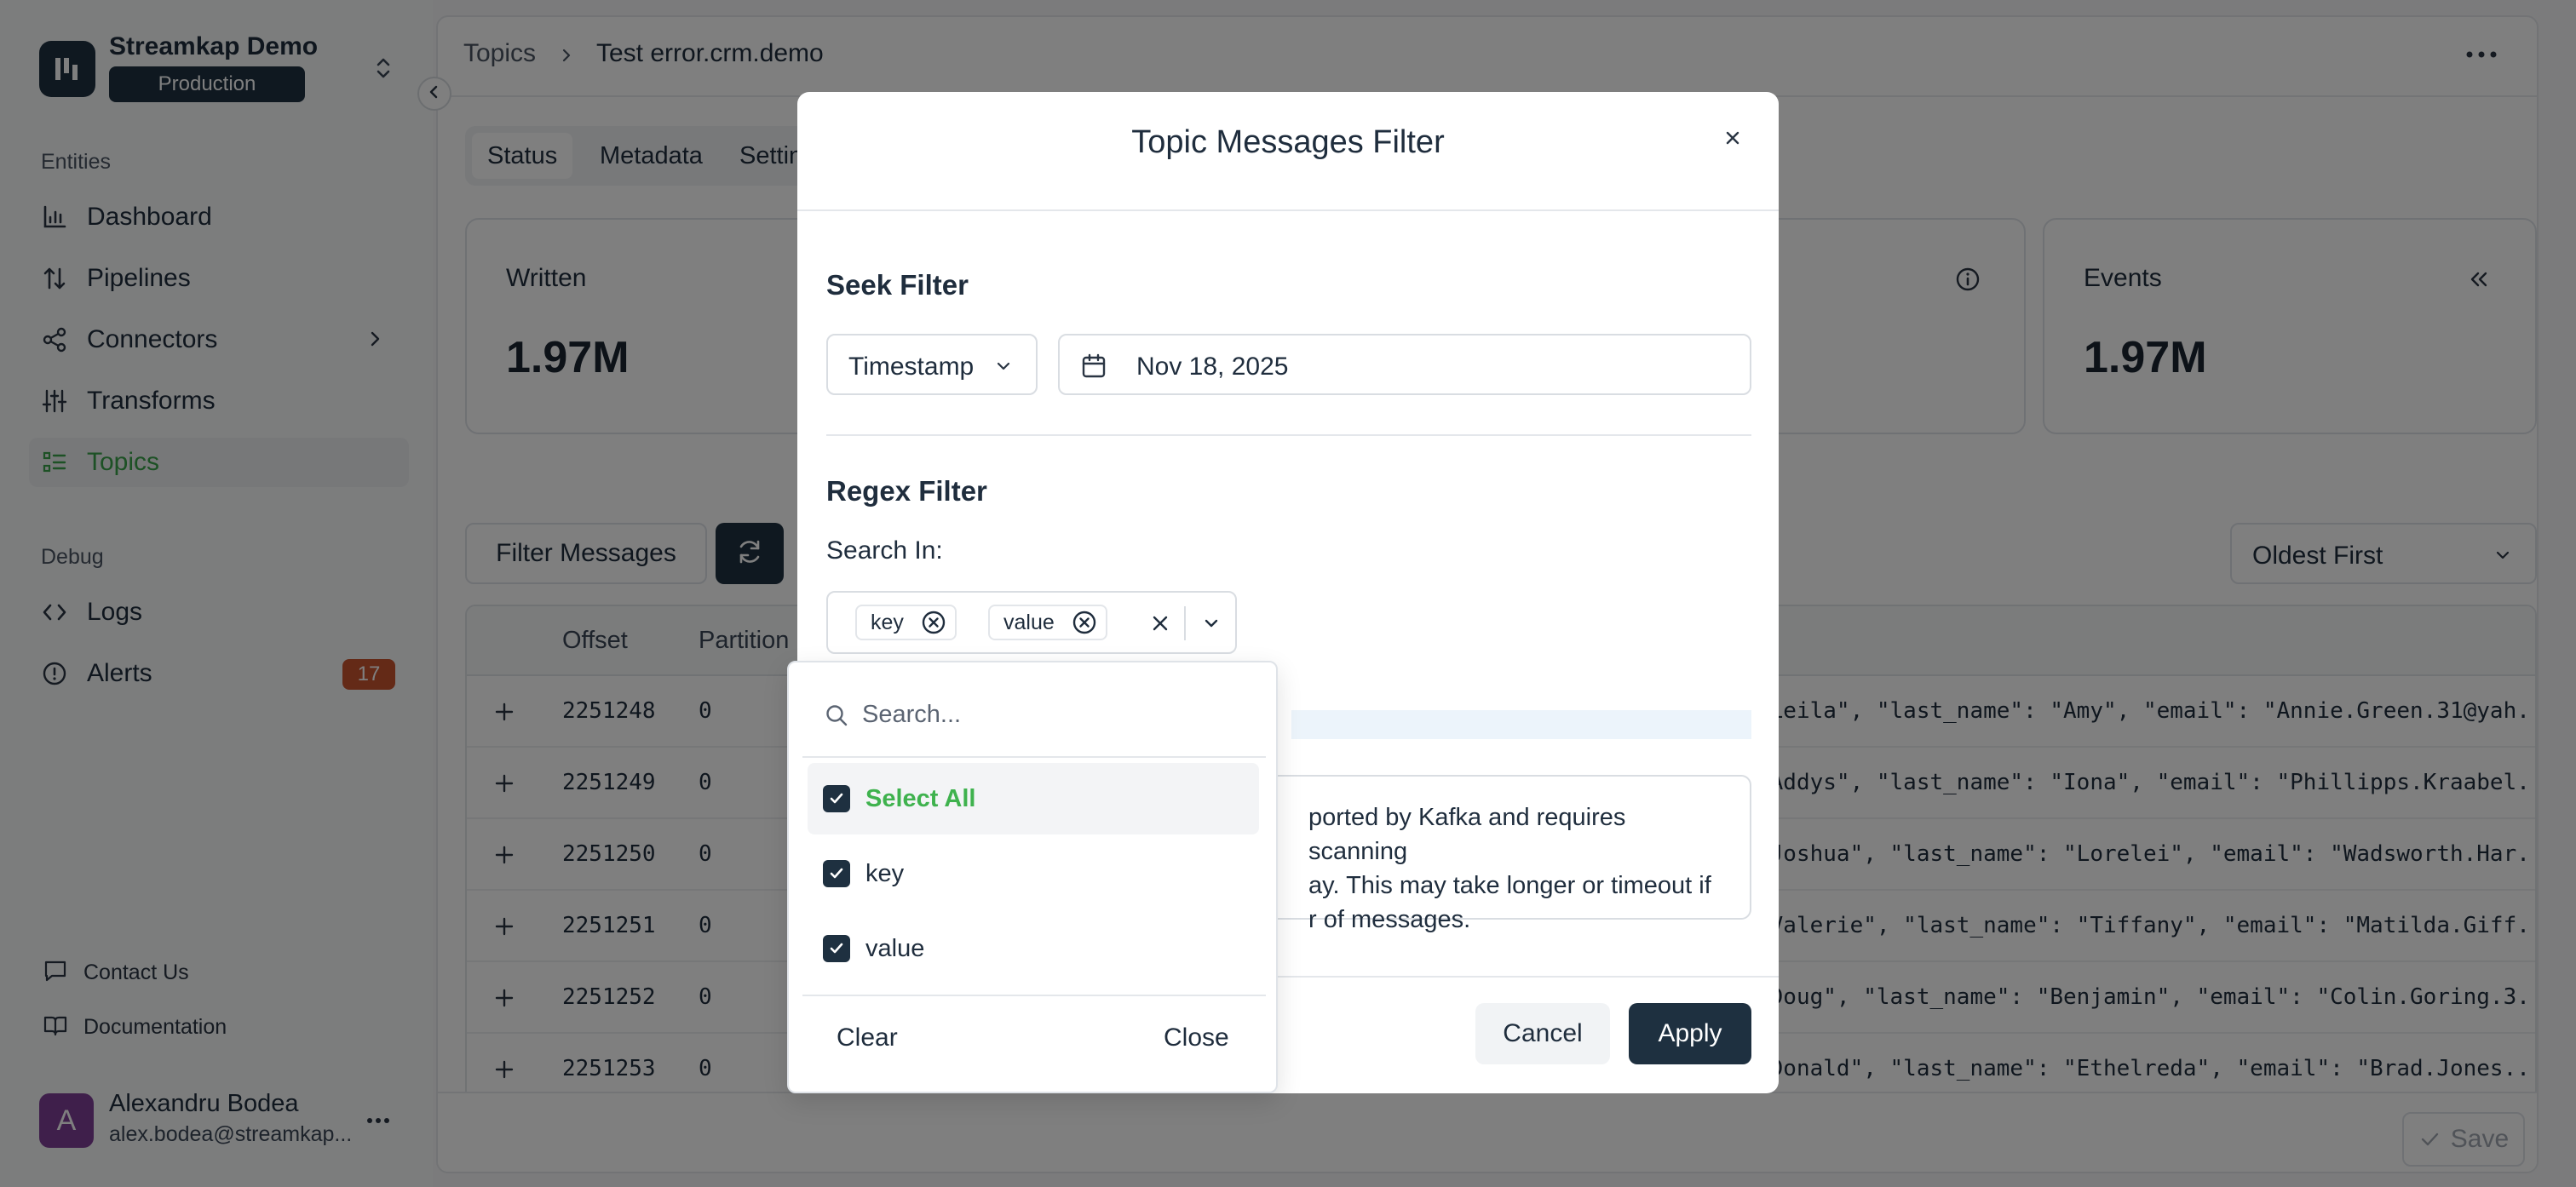 This screenshot has height=1187, width=2576. What do you see at coordinates (884, 550) in the screenshot?
I see `search-in-label: Search In:` at bounding box center [884, 550].